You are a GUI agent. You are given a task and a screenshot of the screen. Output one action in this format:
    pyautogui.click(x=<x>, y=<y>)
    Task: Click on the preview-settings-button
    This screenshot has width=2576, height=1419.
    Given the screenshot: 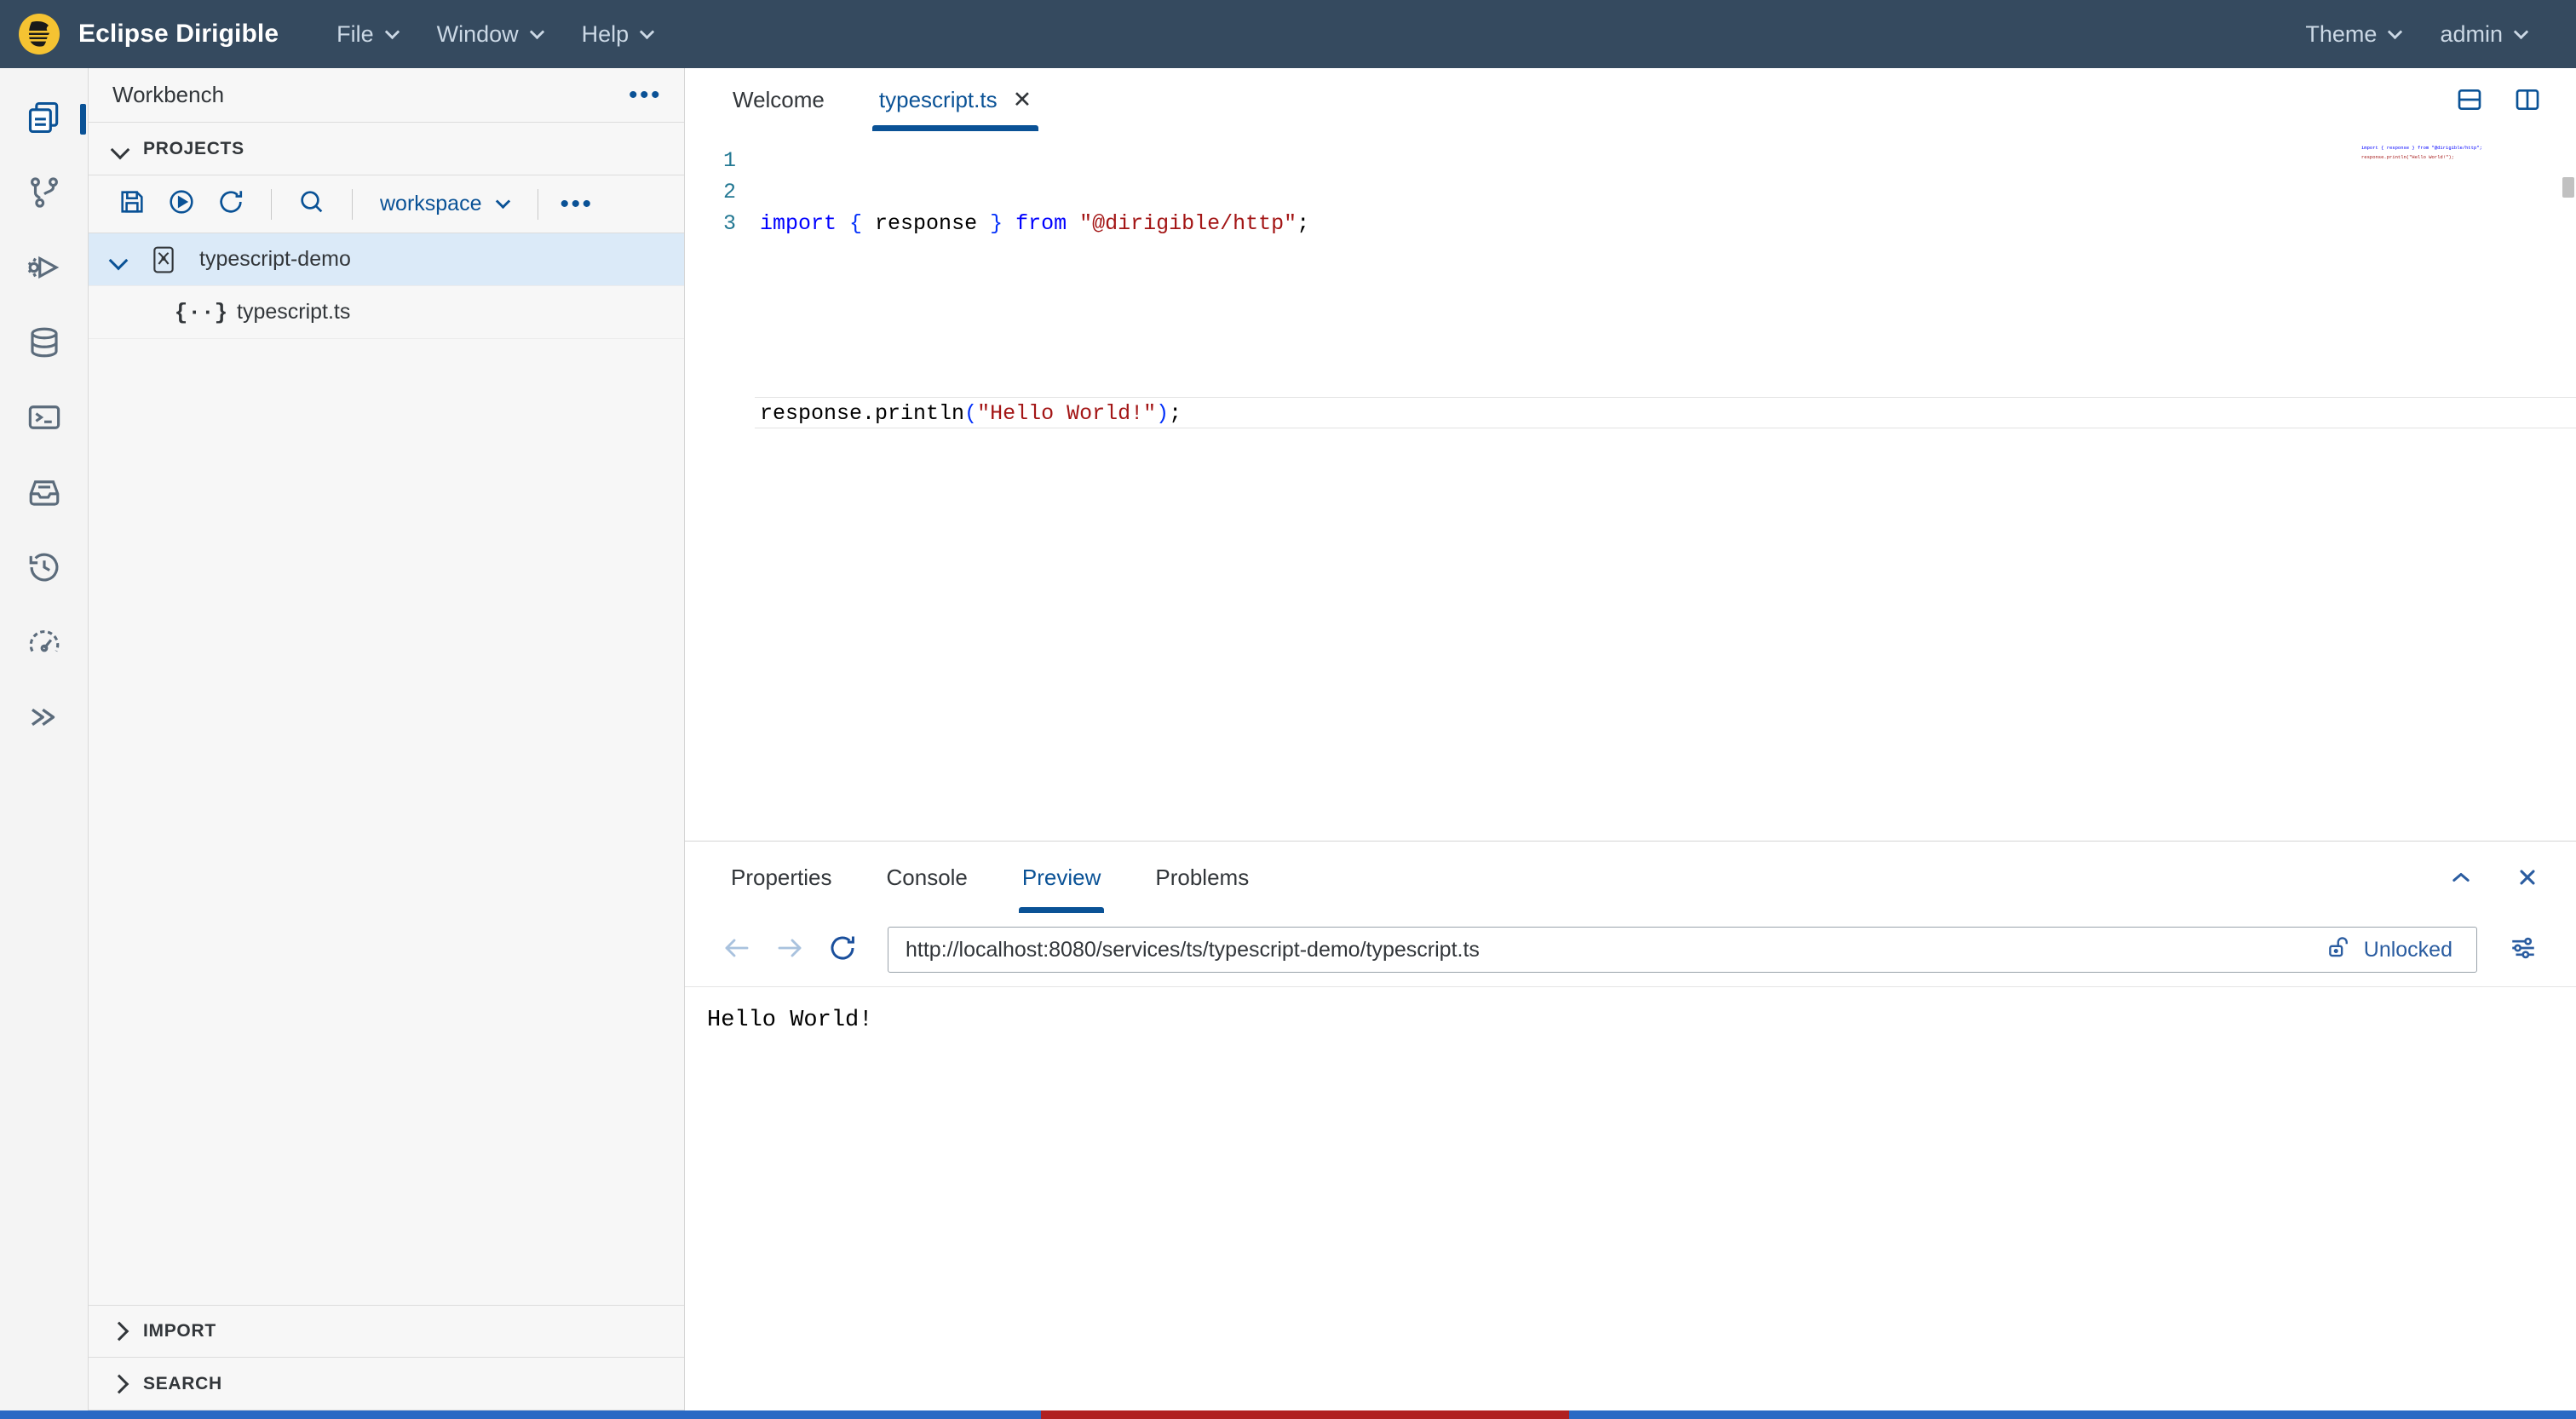 What is the action you would take?
    pyautogui.click(x=2523, y=950)
    